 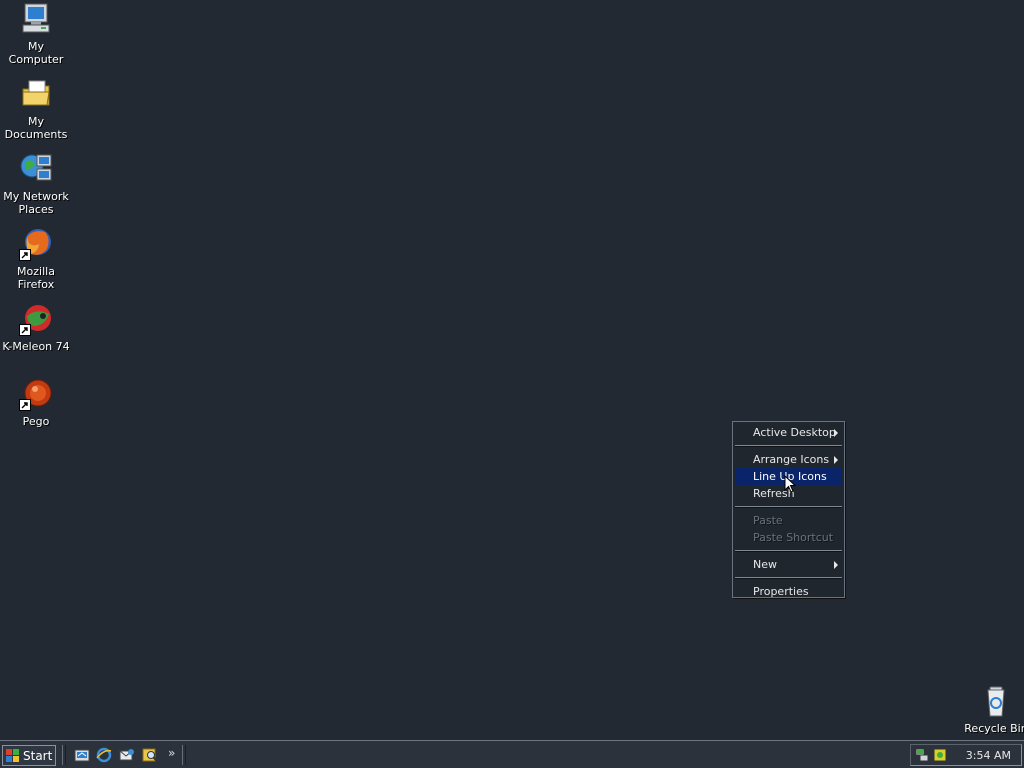 I want to click on desktop-icon-my-computer: My Computer, so click(x=36, y=34).